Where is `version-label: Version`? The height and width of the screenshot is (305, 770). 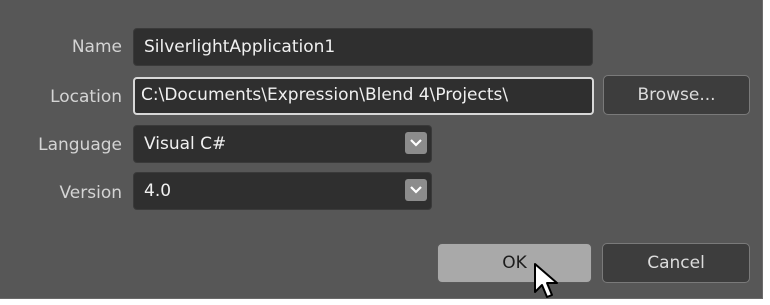 version-label: Version is located at coordinates (90, 193).